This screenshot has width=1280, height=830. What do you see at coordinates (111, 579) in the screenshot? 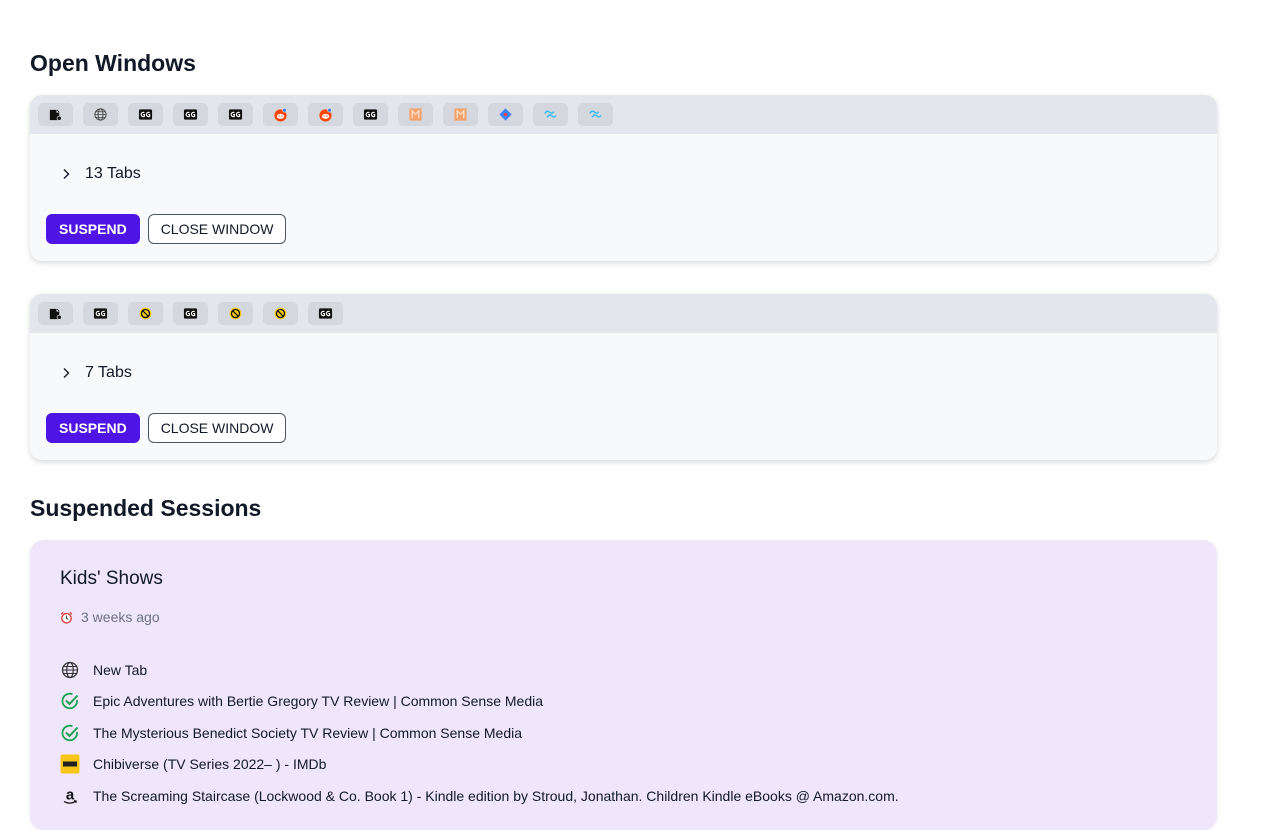
I see `session-name: Kids' Shows` at bounding box center [111, 579].